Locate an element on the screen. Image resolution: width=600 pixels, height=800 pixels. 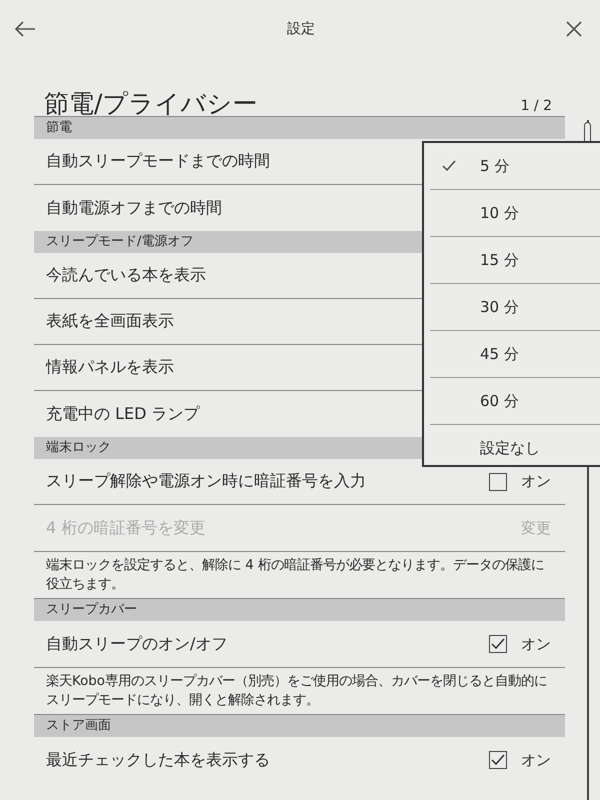
option-label: 60 分 is located at coordinates (499, 401).